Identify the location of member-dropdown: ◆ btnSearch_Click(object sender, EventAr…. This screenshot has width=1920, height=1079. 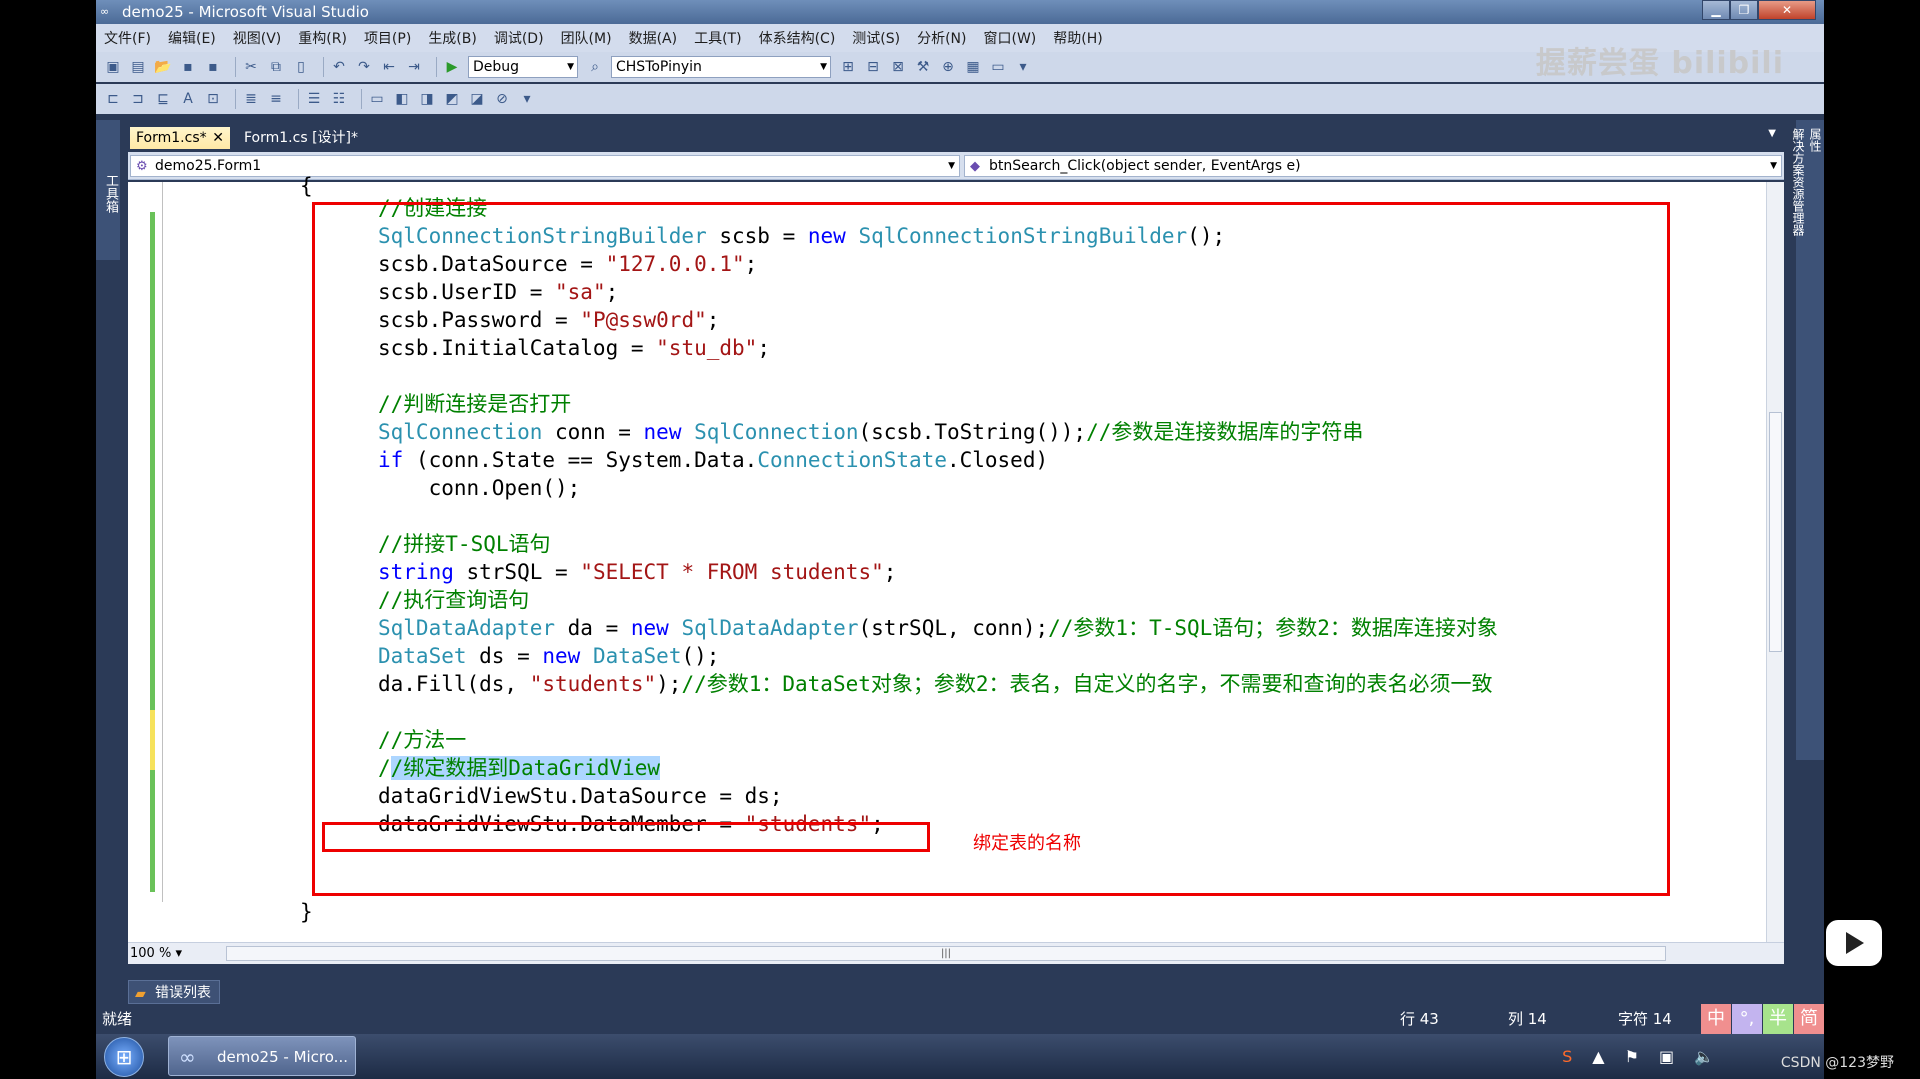
(1373, 166).